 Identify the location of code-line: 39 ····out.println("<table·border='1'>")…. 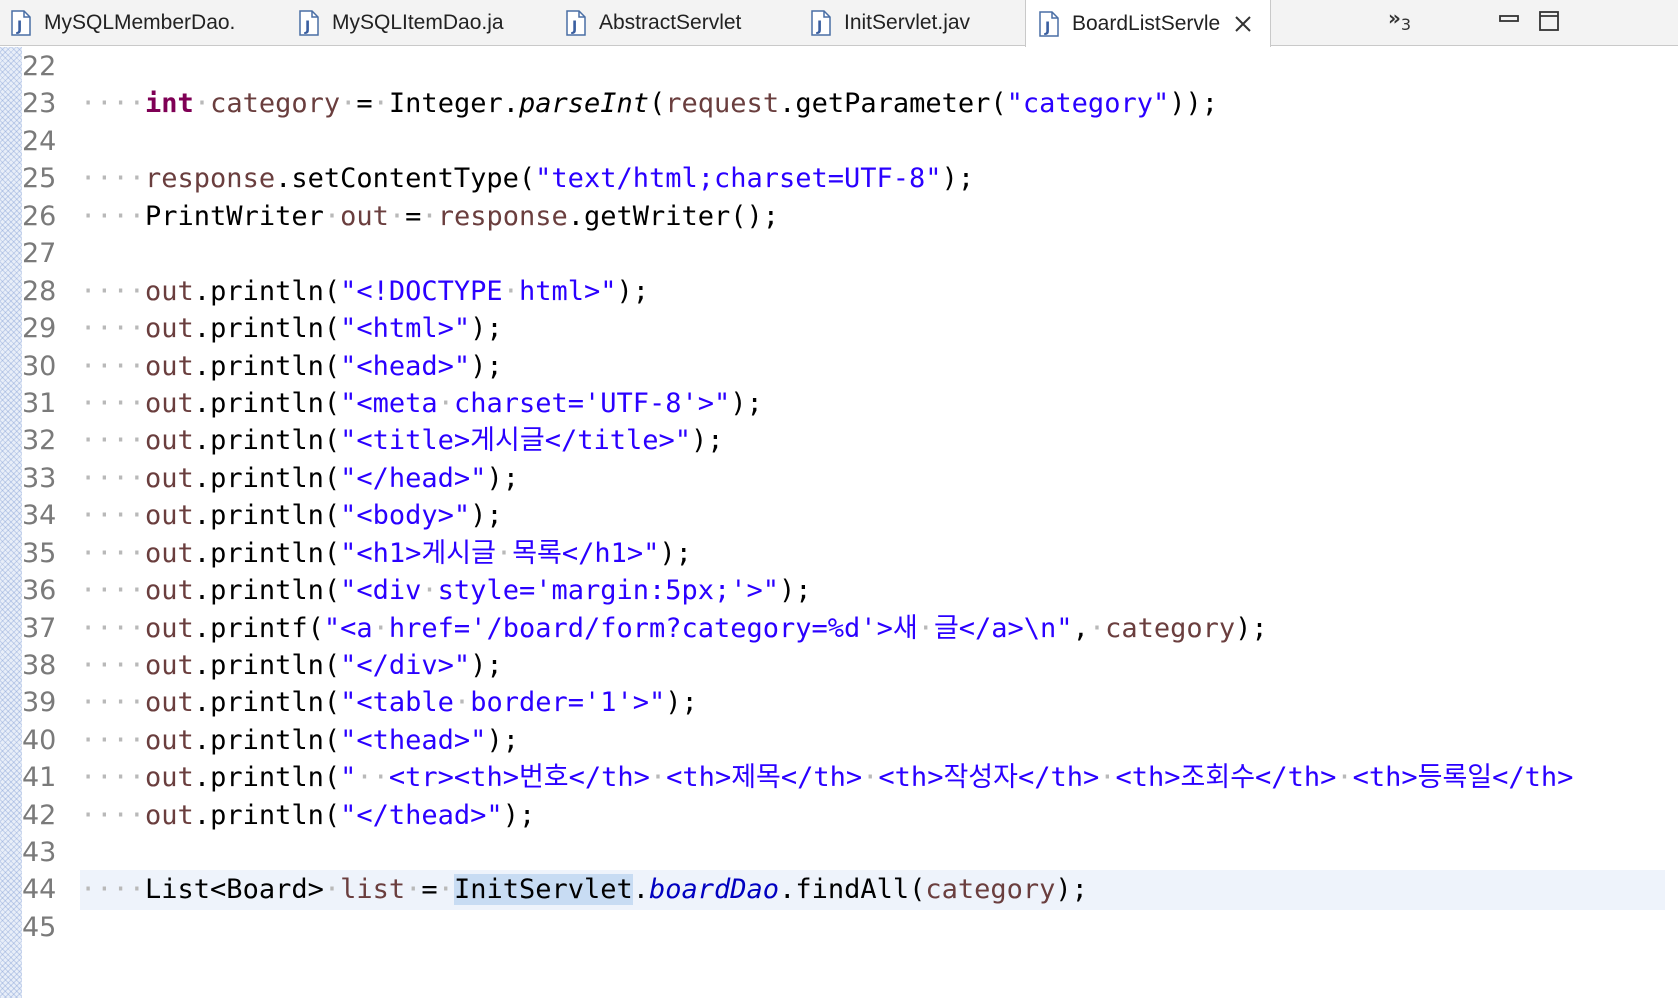
(839, 703).